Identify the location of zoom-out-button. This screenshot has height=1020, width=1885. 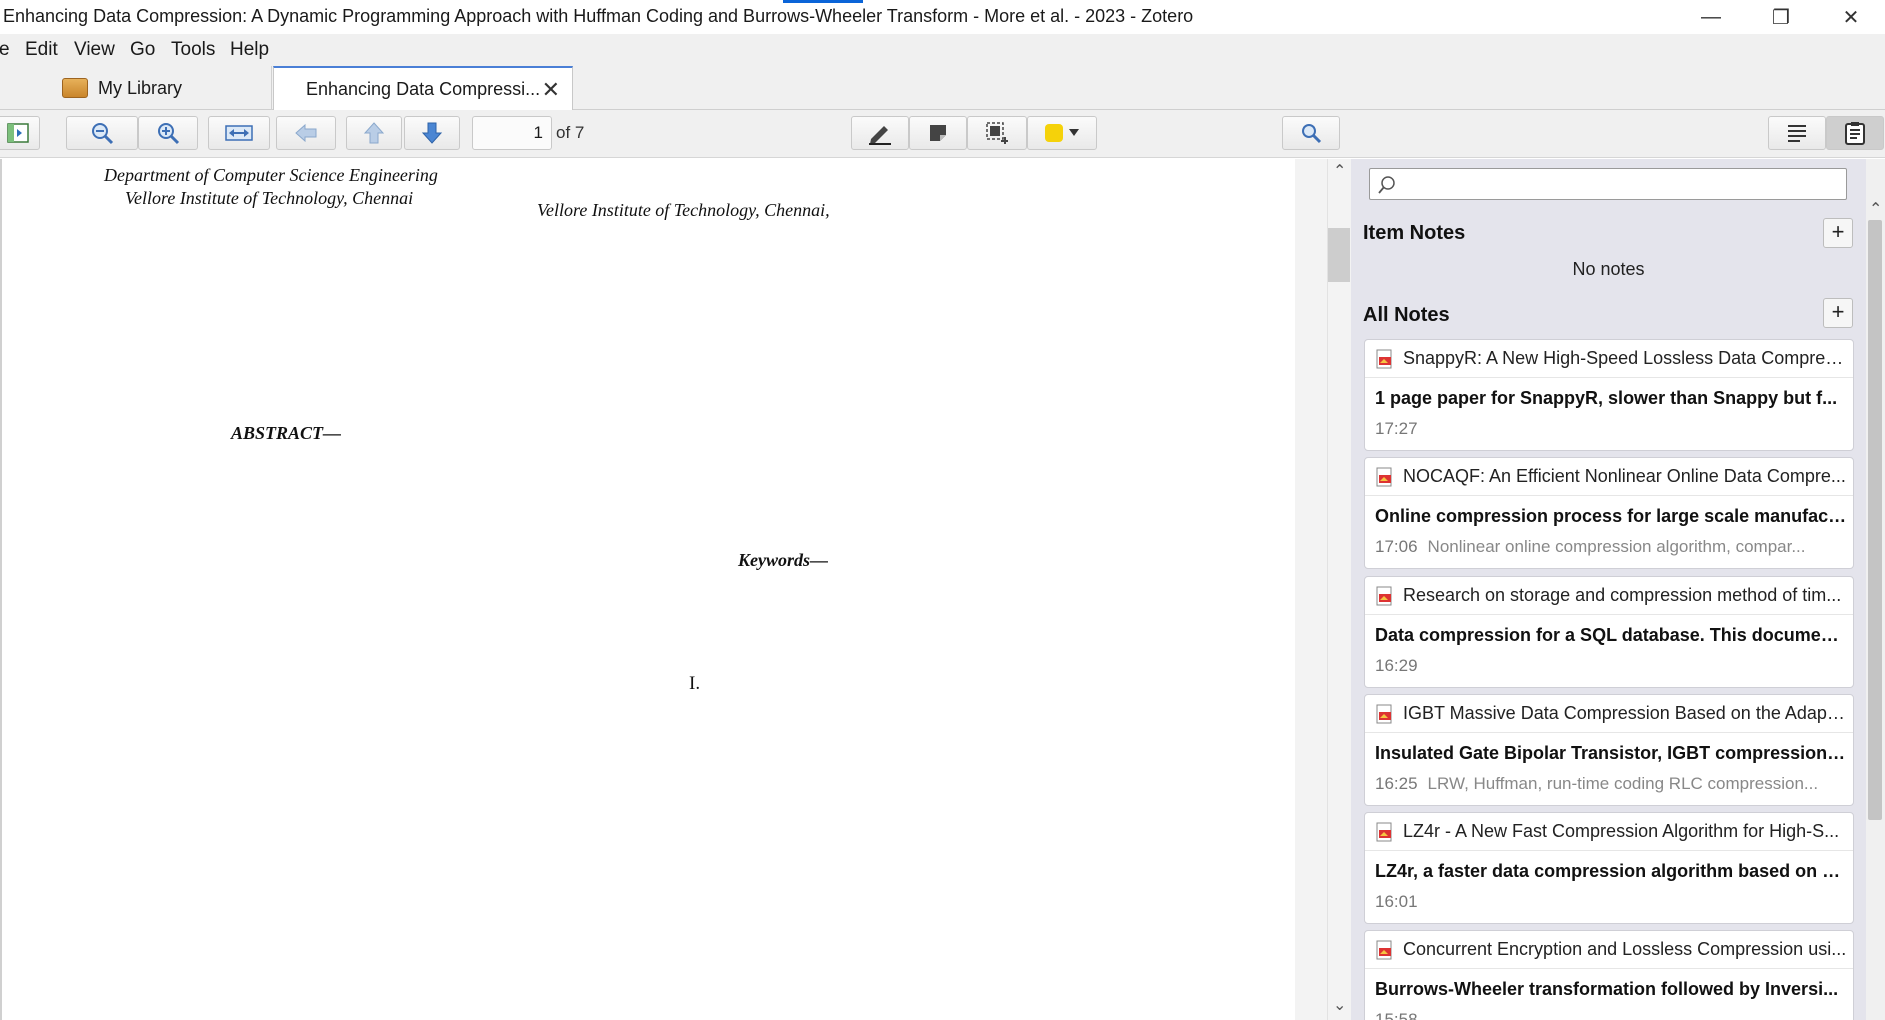
(102, 133).